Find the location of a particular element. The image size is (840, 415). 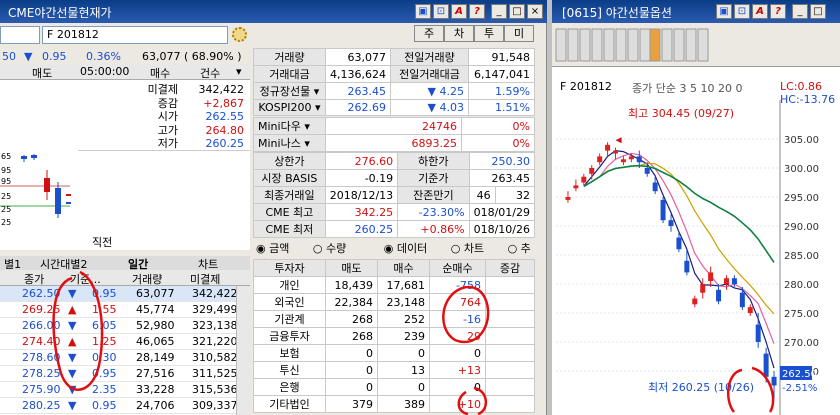

open-interest-value: 329,499 is located at coordinates (215, 309).